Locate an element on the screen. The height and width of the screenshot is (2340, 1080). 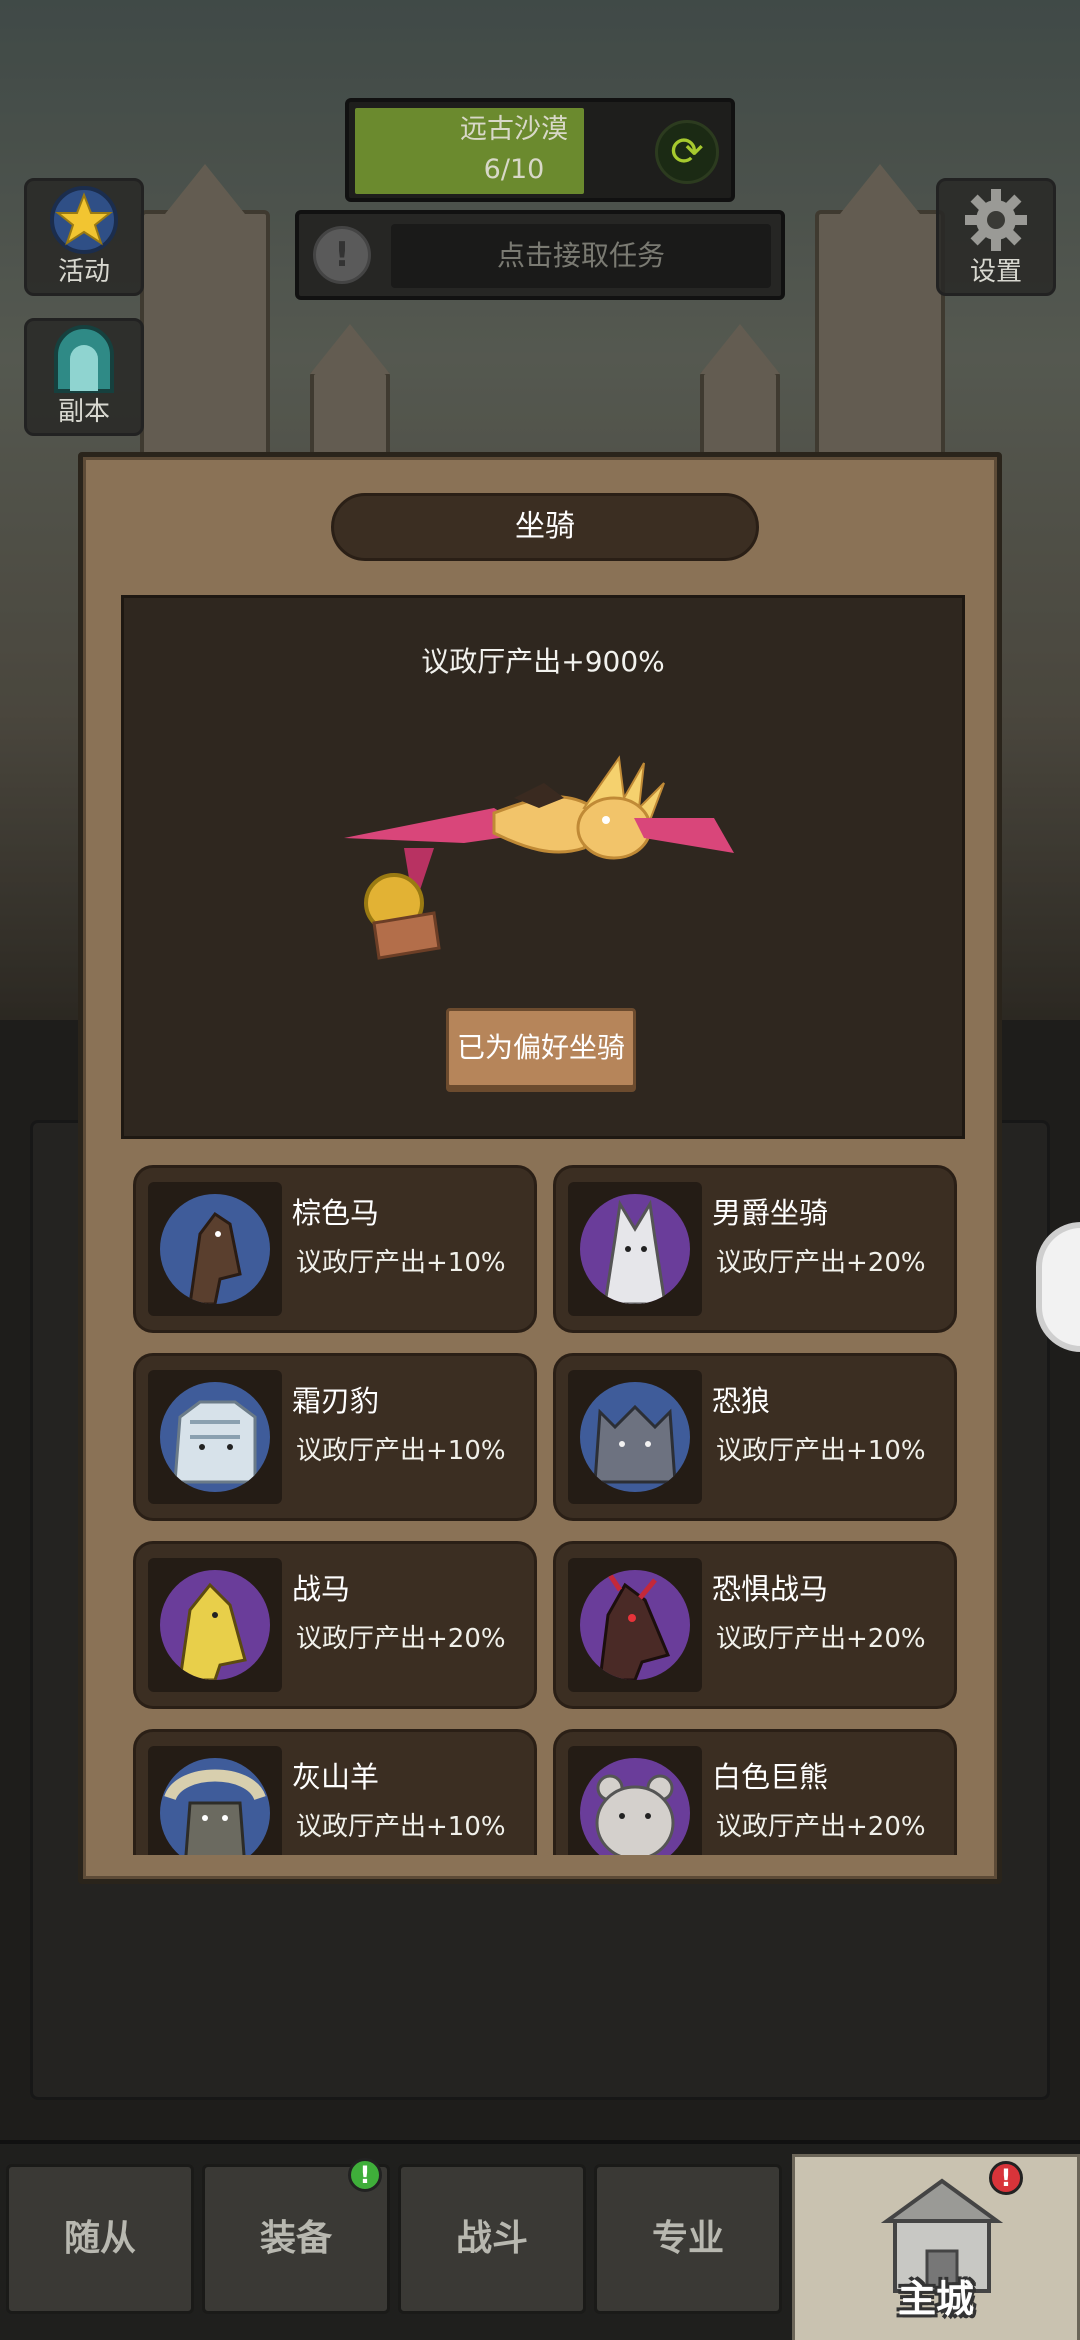
activity-label: 活动 is located at coordinates (83, 272).